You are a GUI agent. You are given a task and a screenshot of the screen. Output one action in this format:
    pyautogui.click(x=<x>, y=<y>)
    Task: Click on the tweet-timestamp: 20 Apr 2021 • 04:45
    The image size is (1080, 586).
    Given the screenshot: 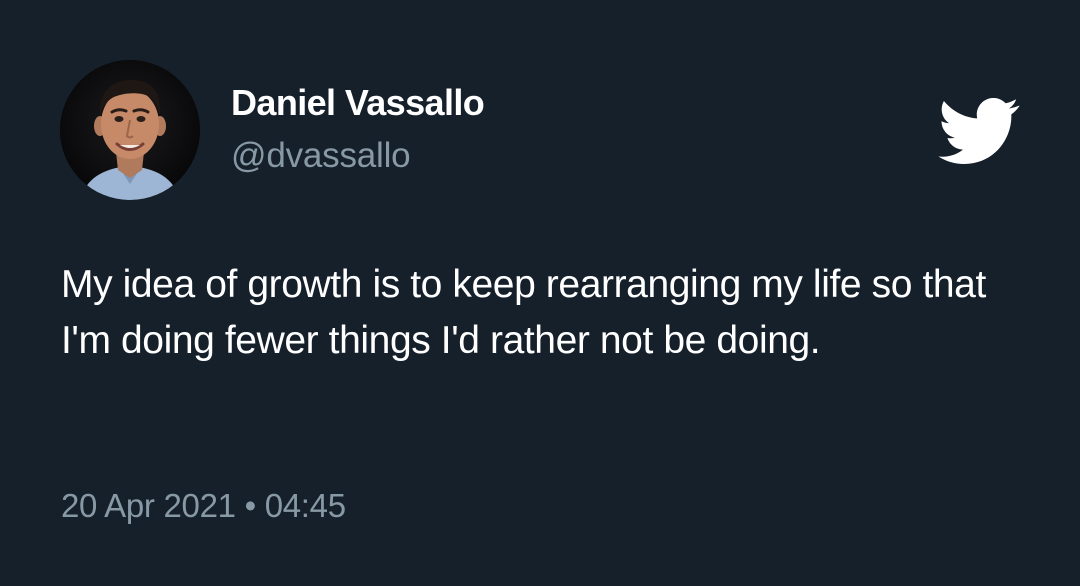 What is the action you would take?
    pyautogui.click(x=203, y=506)
    